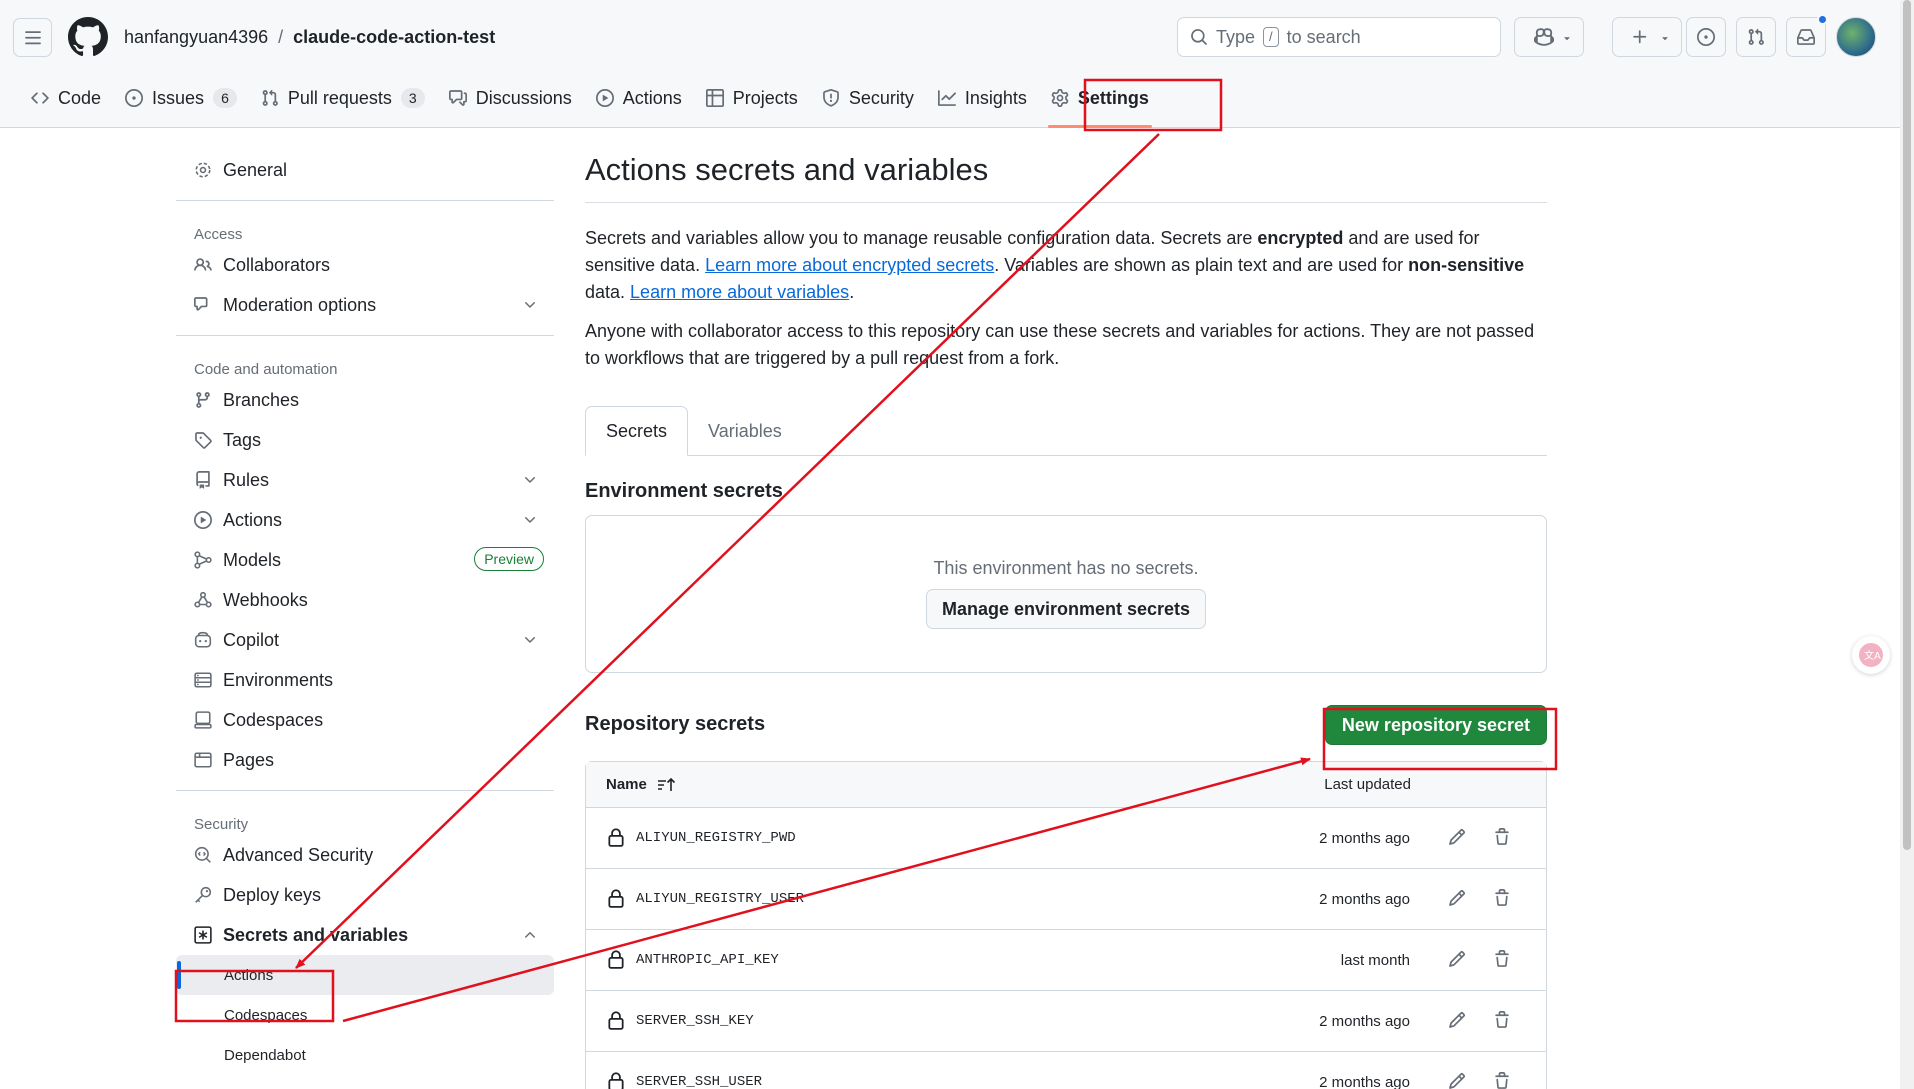  What do you see at coordinates (1435, 725) in the screenshot?
I see `new-repository-secret-button: New repository secret` at bounding box center [1435, 725].